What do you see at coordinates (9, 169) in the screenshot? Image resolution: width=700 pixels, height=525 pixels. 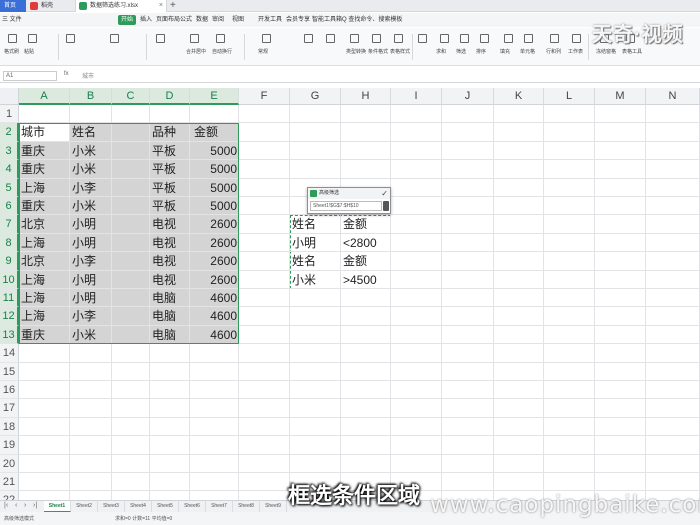 I see `row-header-4: 4` at bounding box center [9, 169].